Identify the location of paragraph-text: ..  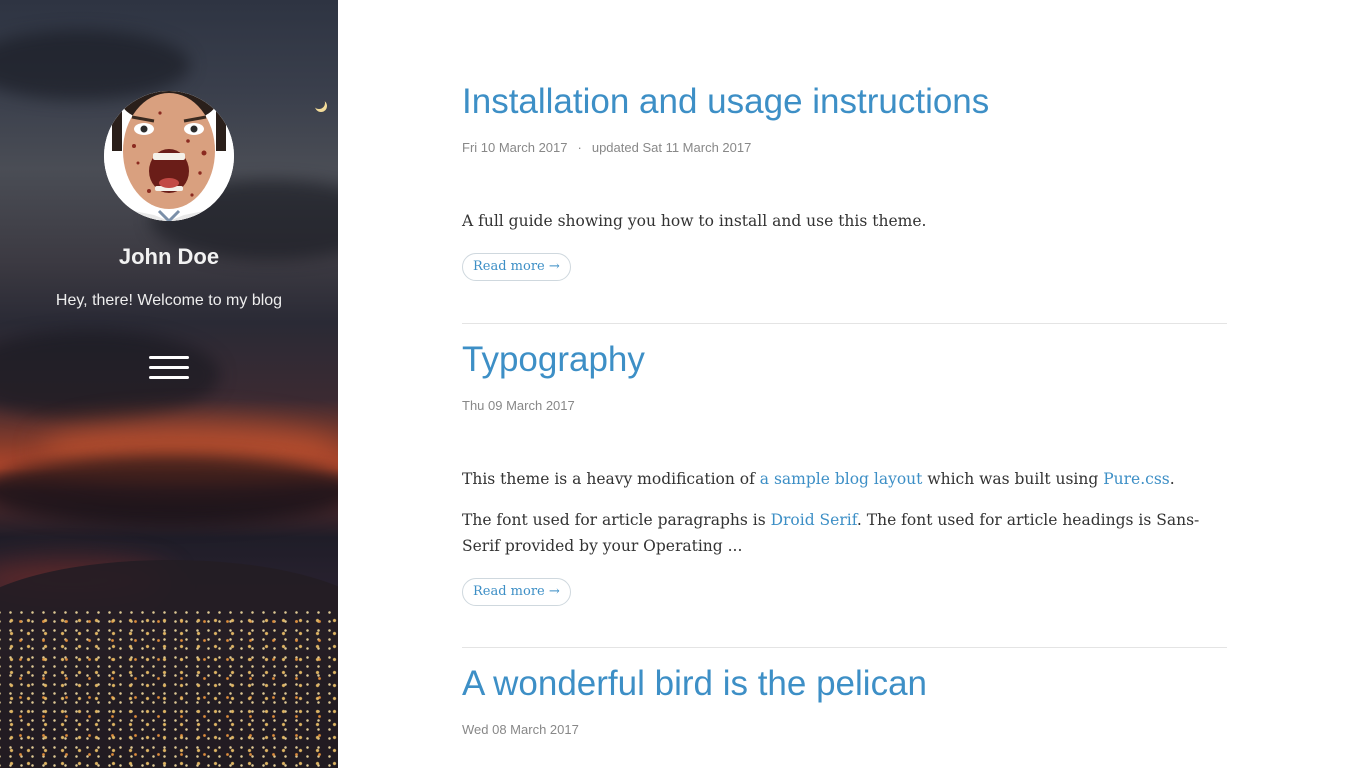
(1172, 479).